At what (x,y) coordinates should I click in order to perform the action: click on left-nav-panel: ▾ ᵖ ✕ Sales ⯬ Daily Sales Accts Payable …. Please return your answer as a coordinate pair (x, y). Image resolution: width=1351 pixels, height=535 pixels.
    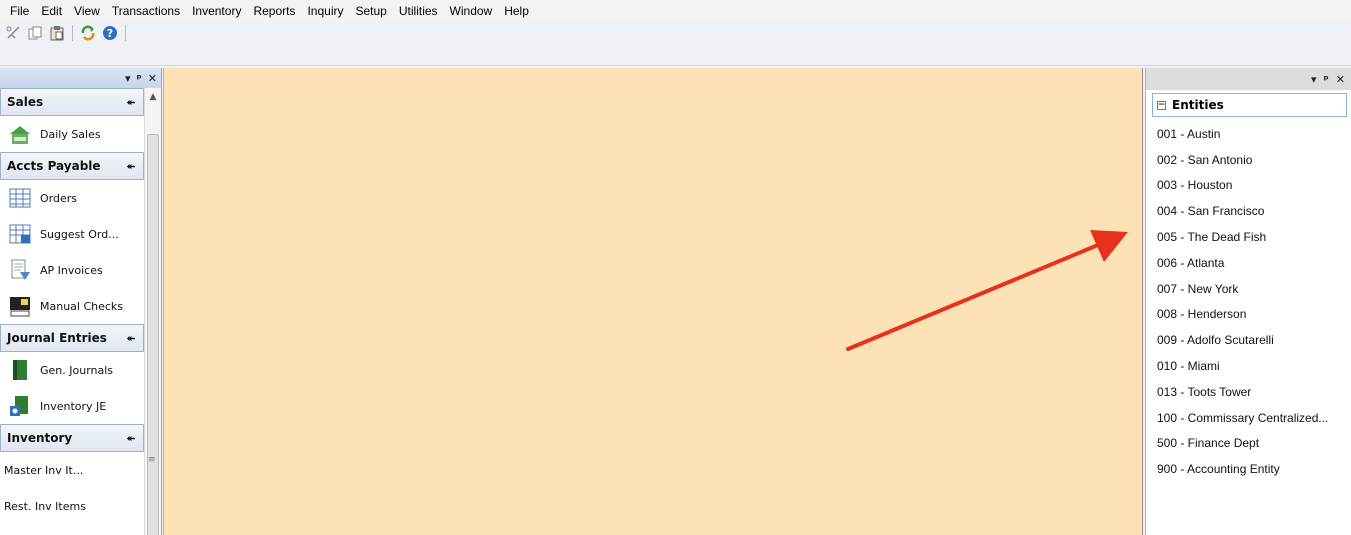
    Looking at the image, I should click on (81, 301).